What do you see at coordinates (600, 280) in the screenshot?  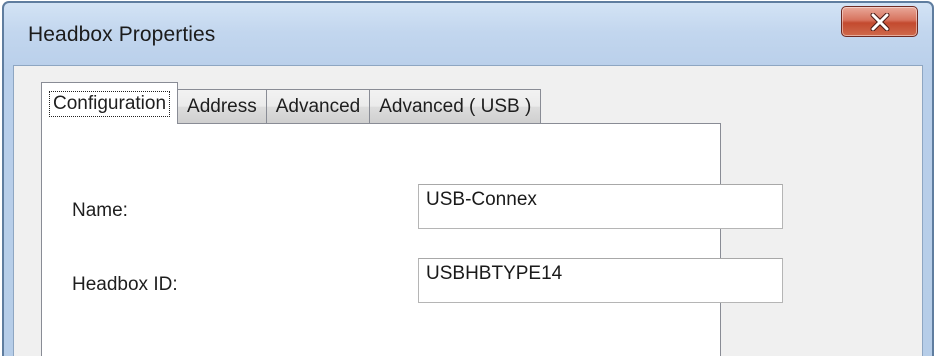 I see `headbox-id-field` at bounding box center [600, 280].